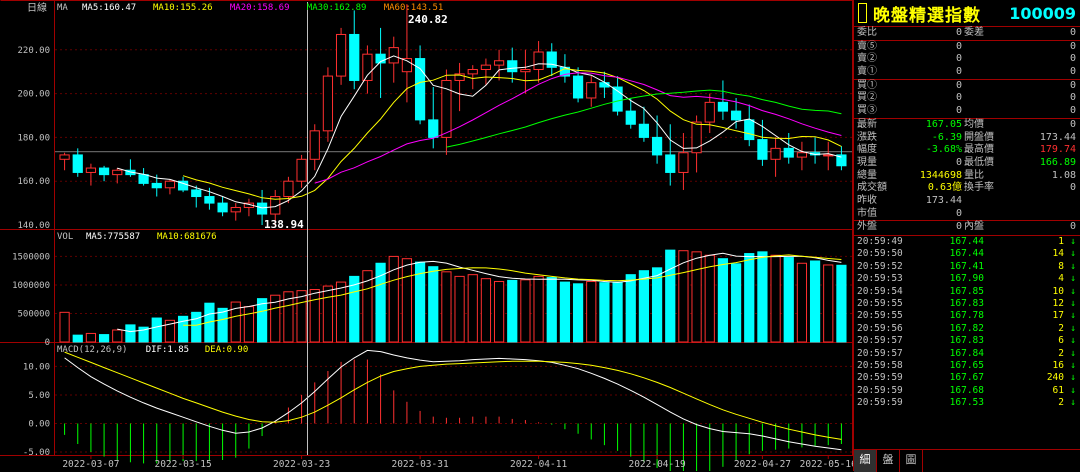 The image size is (1080, 472). I want to click on date-tick-label: 2022-04-11, so click(538, 464).